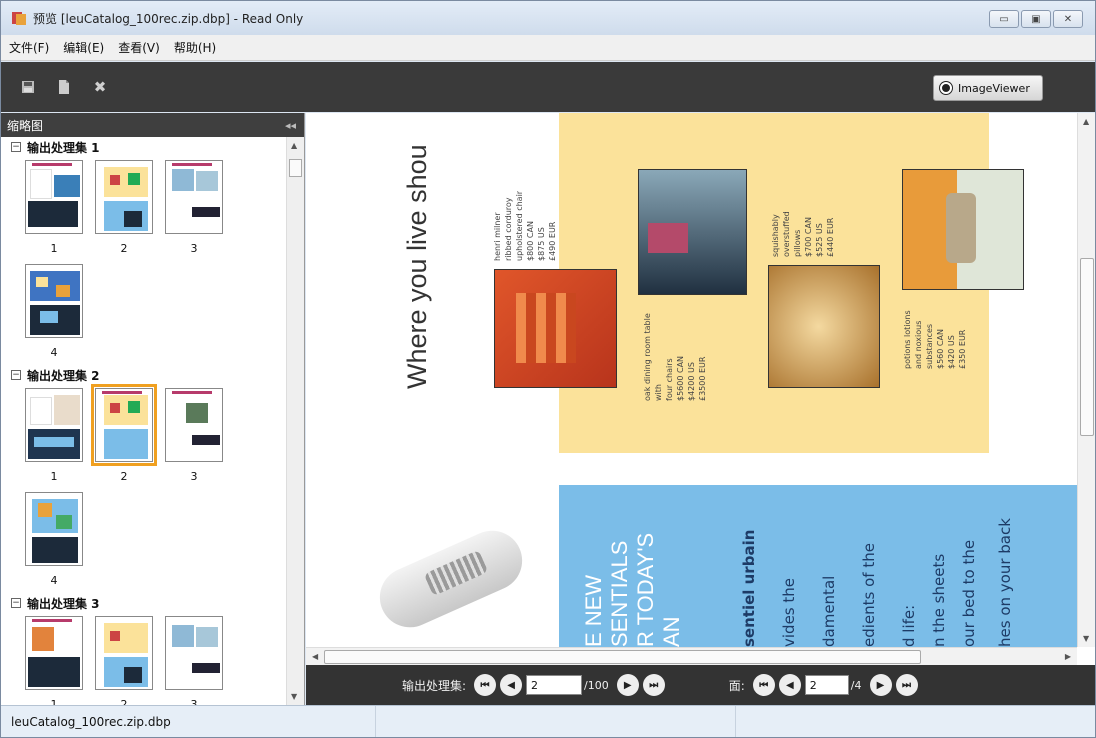  I want to click on close-icon: ✖, so click(100, 87).